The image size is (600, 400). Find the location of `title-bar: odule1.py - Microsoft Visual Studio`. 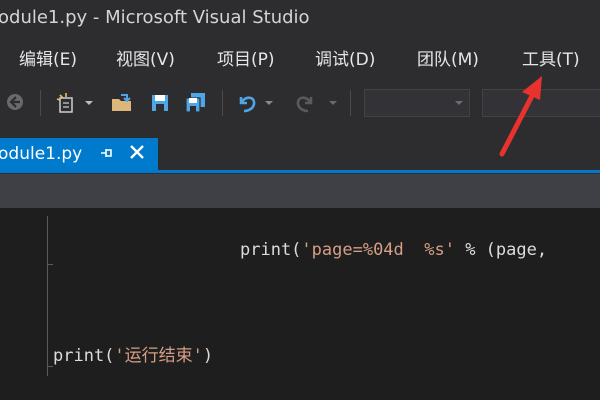

title-bar: odule1.py - Microsoft Visual Studio is located at coordinates (300, 18).